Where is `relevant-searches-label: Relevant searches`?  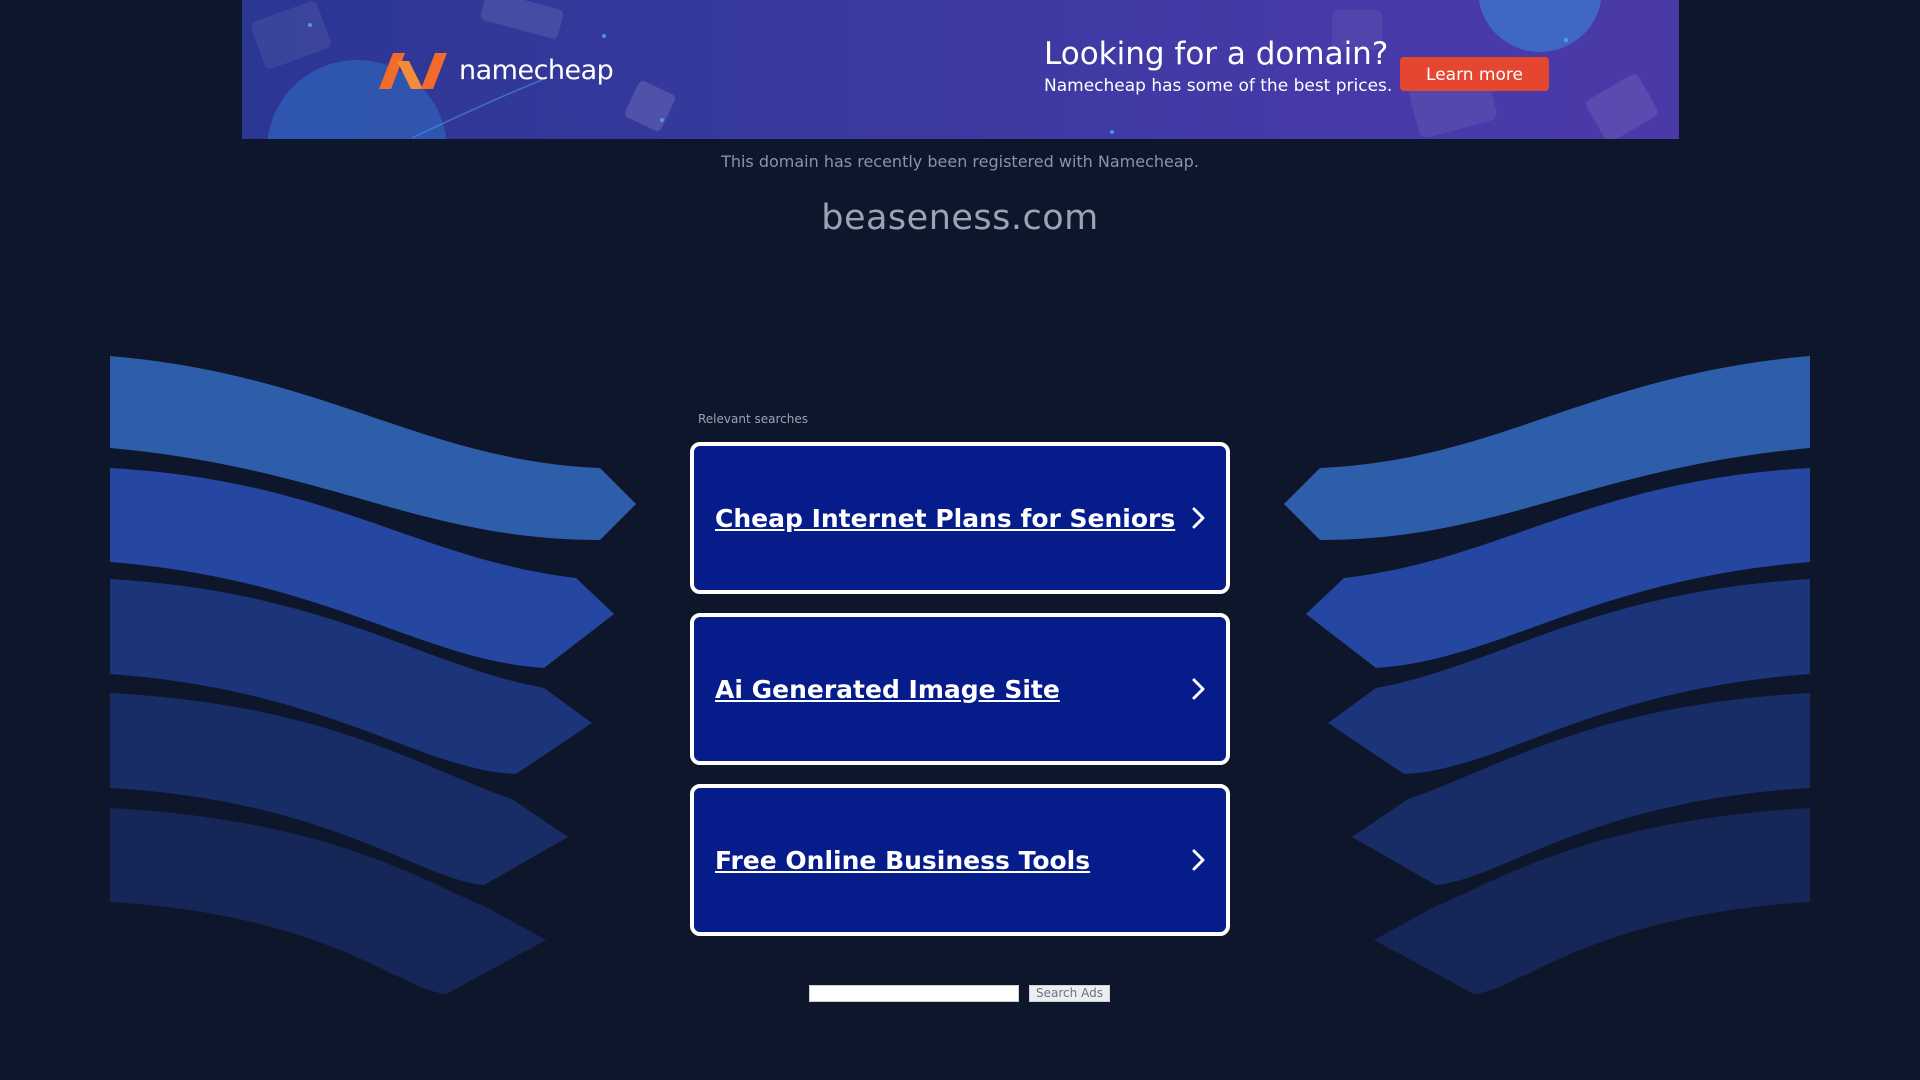 relevant-searches-label: Relevant searches is located at coordinates (753, 419).